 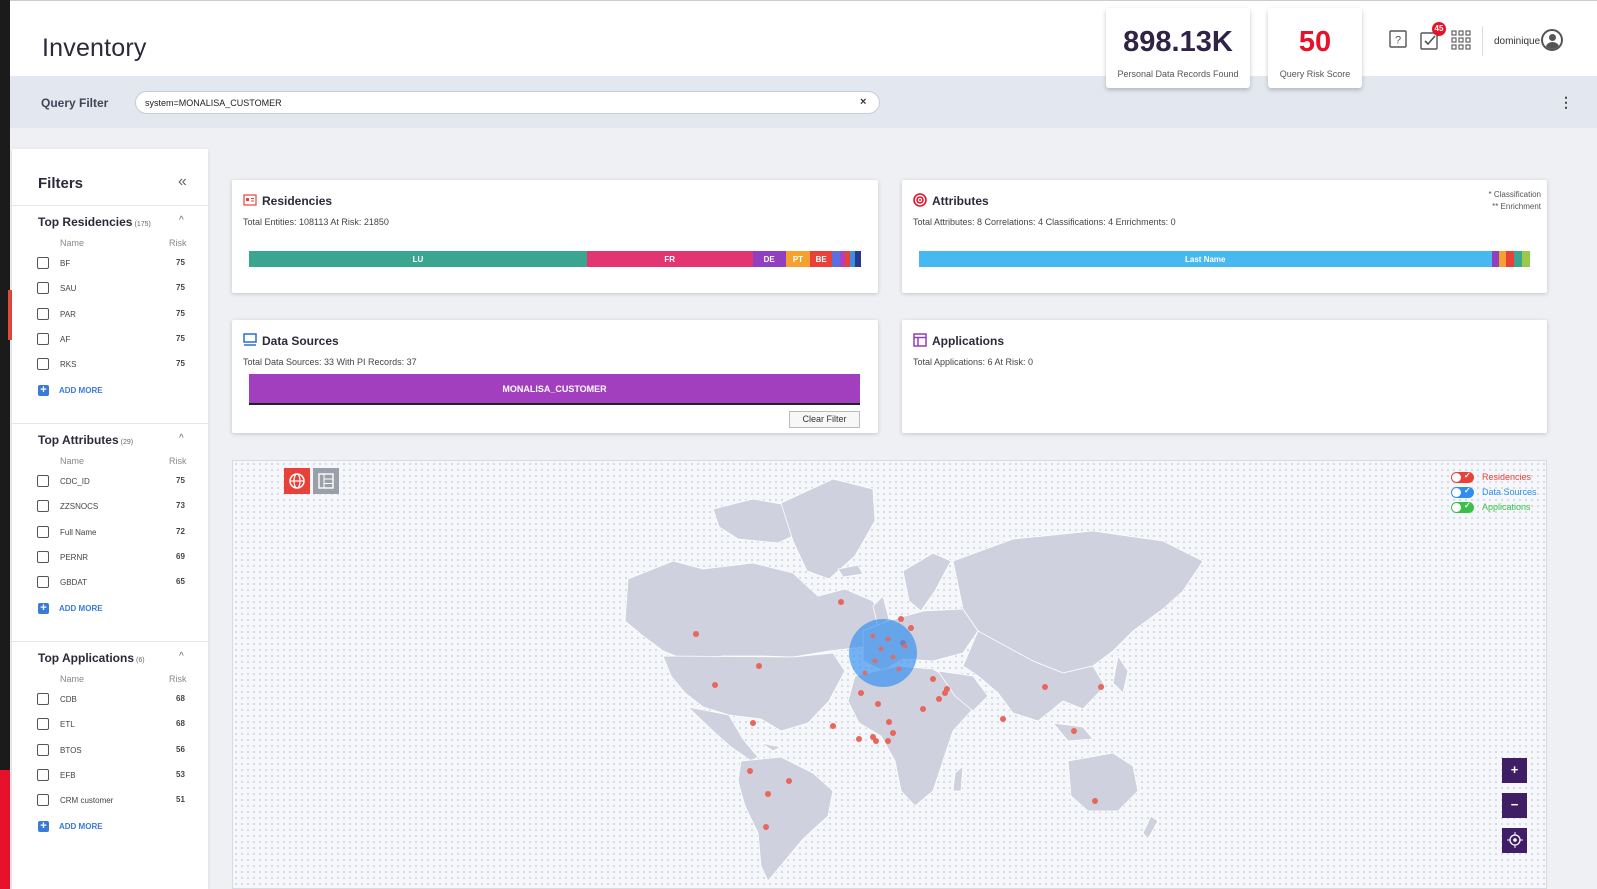 I want to click on table-view-icon, so click(x=326, y=481).